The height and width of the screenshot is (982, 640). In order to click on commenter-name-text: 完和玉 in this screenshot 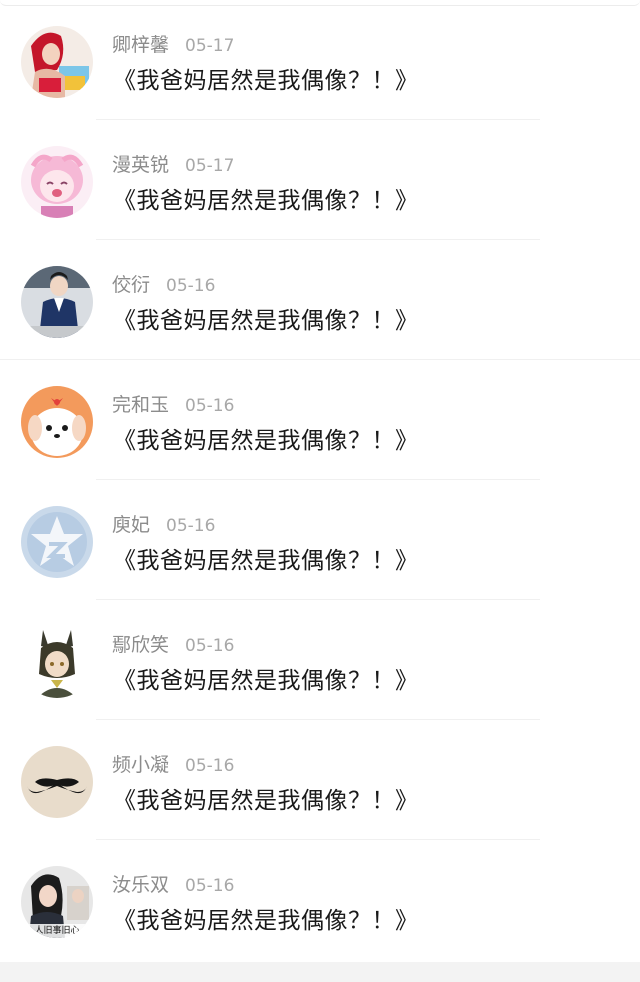, I will do `click(140, 405)`.